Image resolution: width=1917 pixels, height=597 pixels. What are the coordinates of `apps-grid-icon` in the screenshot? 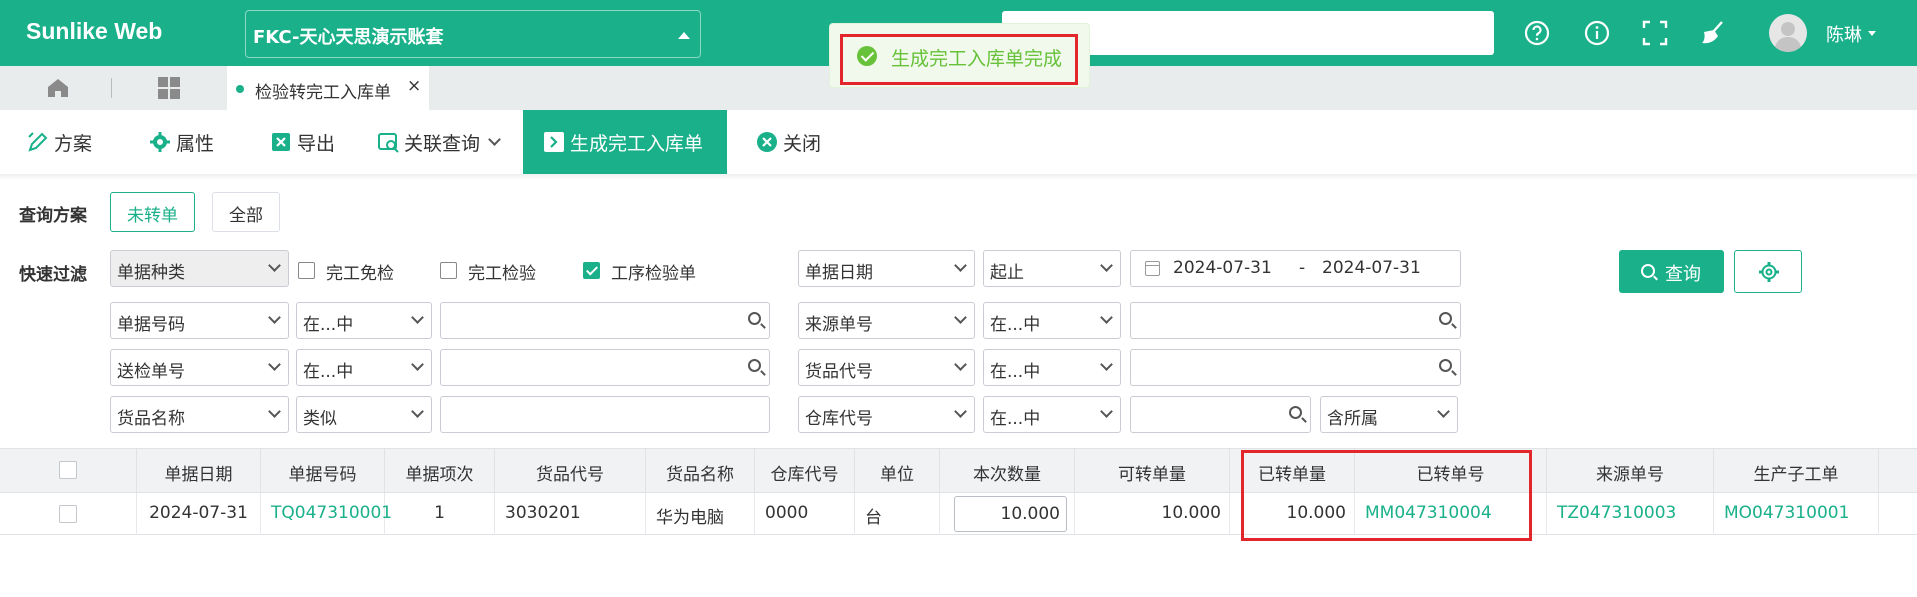 It's located at (169, 88).